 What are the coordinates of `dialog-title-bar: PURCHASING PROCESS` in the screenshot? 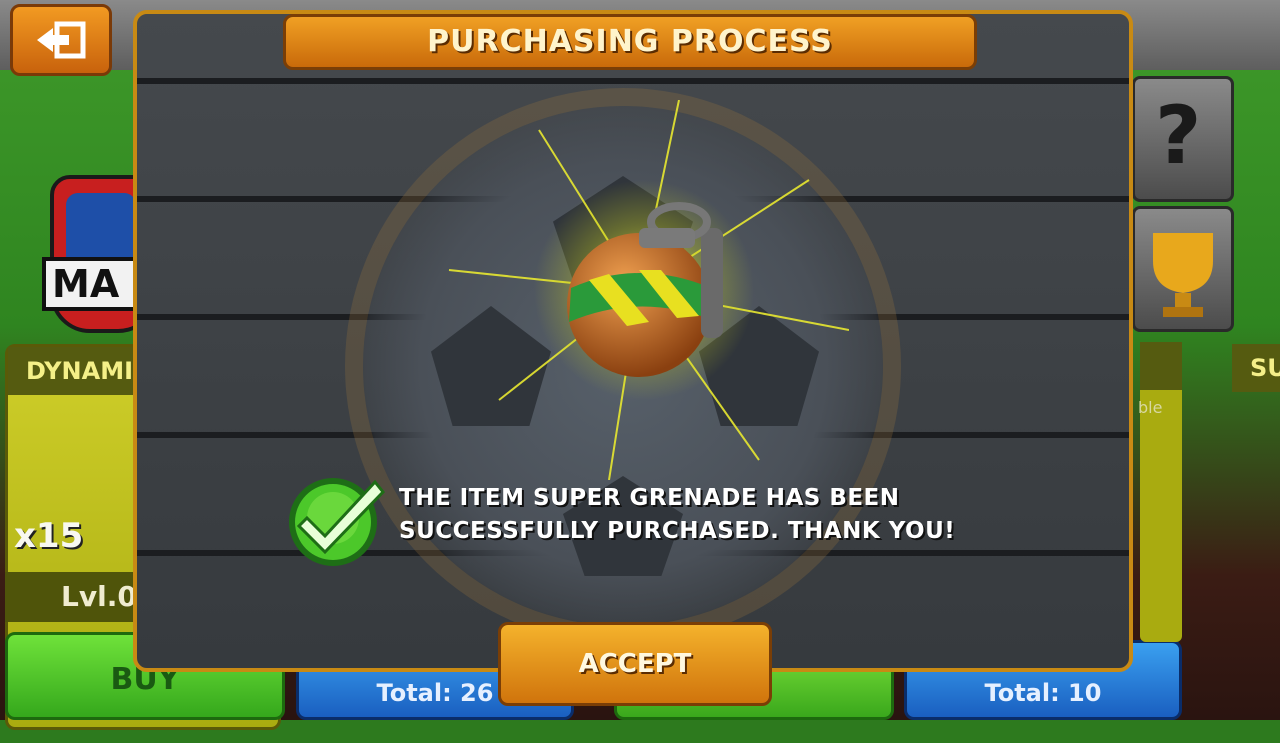 It's located at (630, 42).